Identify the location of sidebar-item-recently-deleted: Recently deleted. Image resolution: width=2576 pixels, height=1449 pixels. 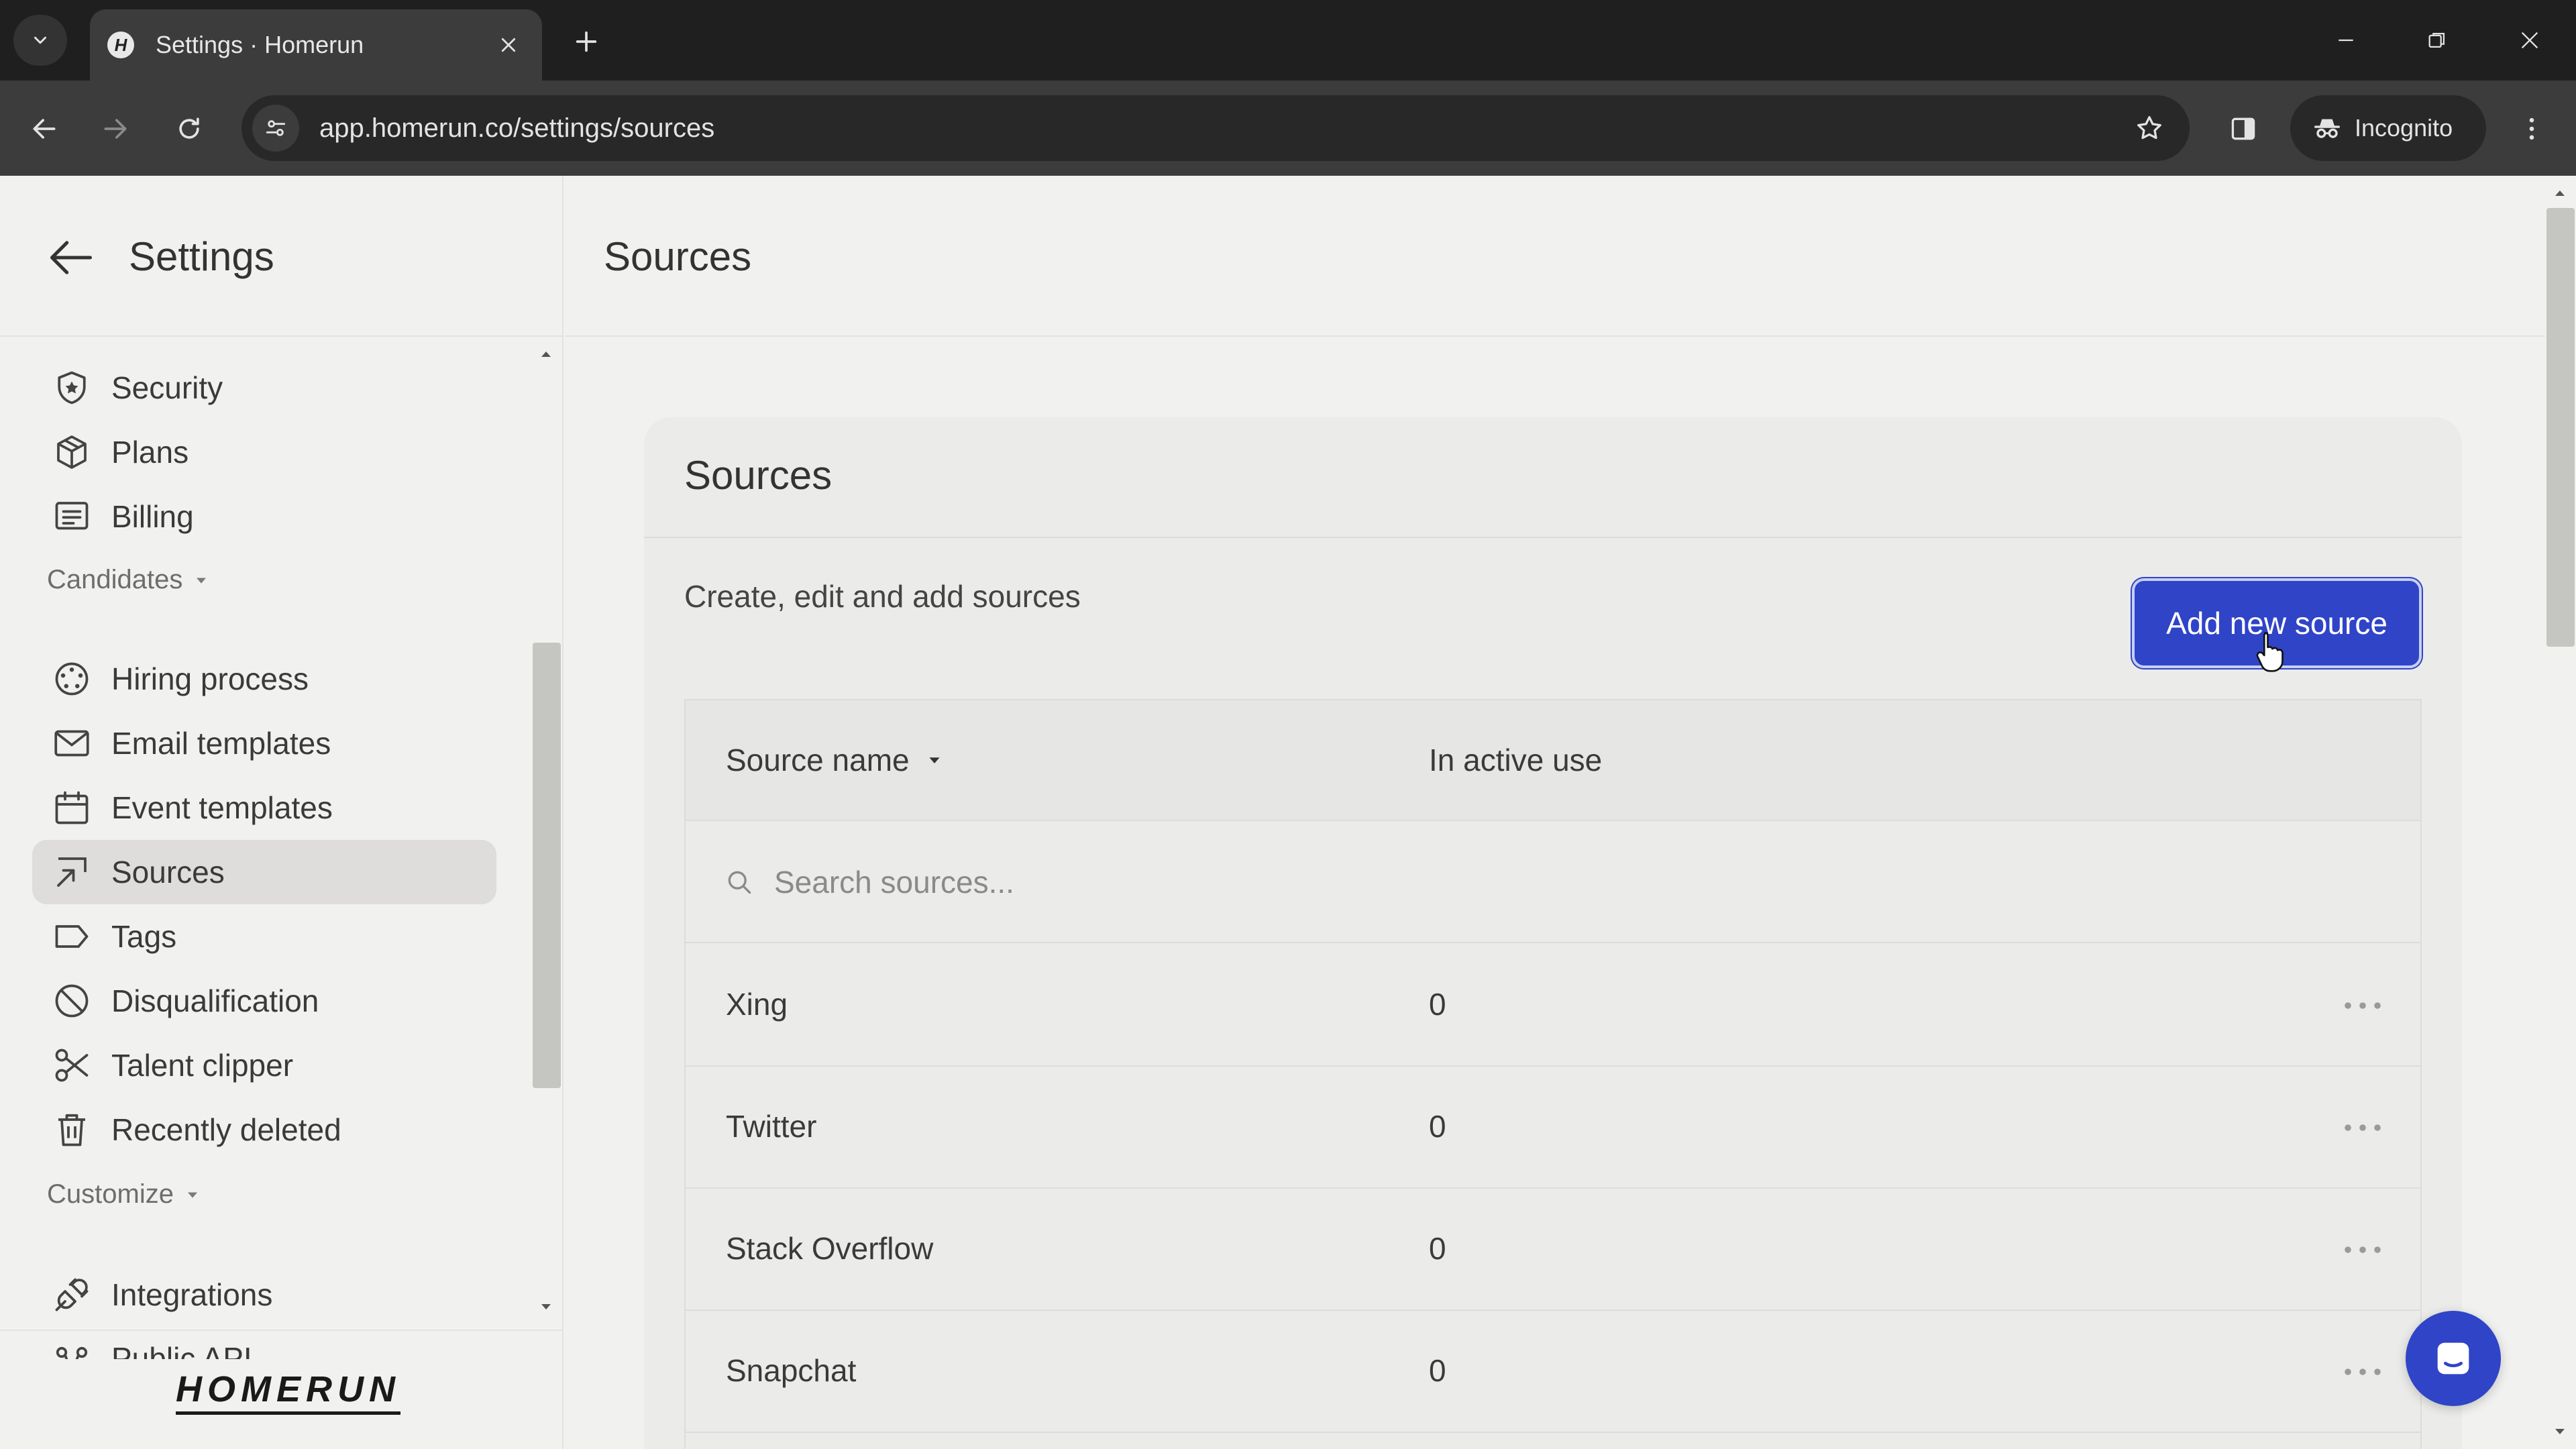
(264, 1129).